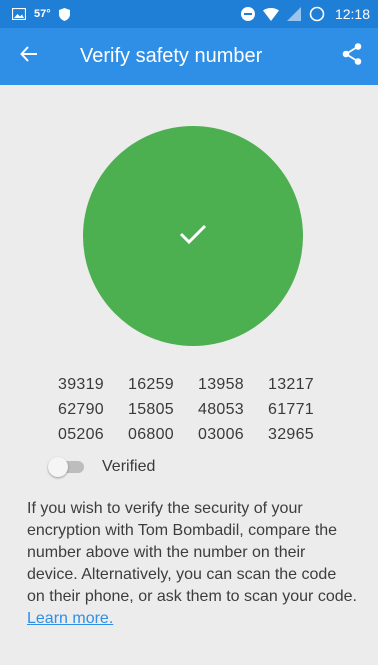 The image size is (378, 665). I want to click on signal-icon, so click(293, 14).